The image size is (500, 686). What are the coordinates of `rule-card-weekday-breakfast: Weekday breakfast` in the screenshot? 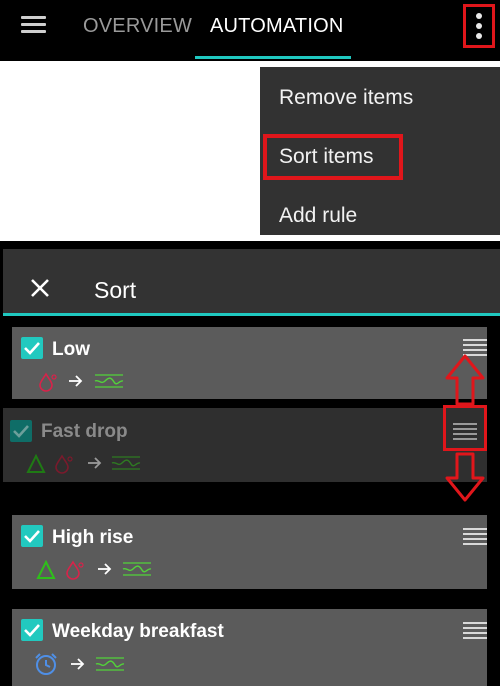 It's located at (249, 647).